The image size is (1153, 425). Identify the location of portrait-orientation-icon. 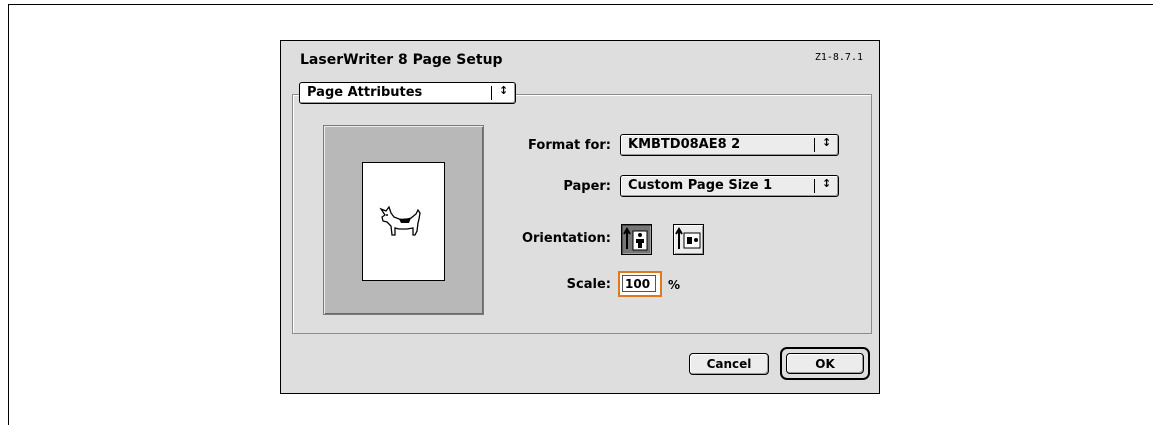
(635, 239).